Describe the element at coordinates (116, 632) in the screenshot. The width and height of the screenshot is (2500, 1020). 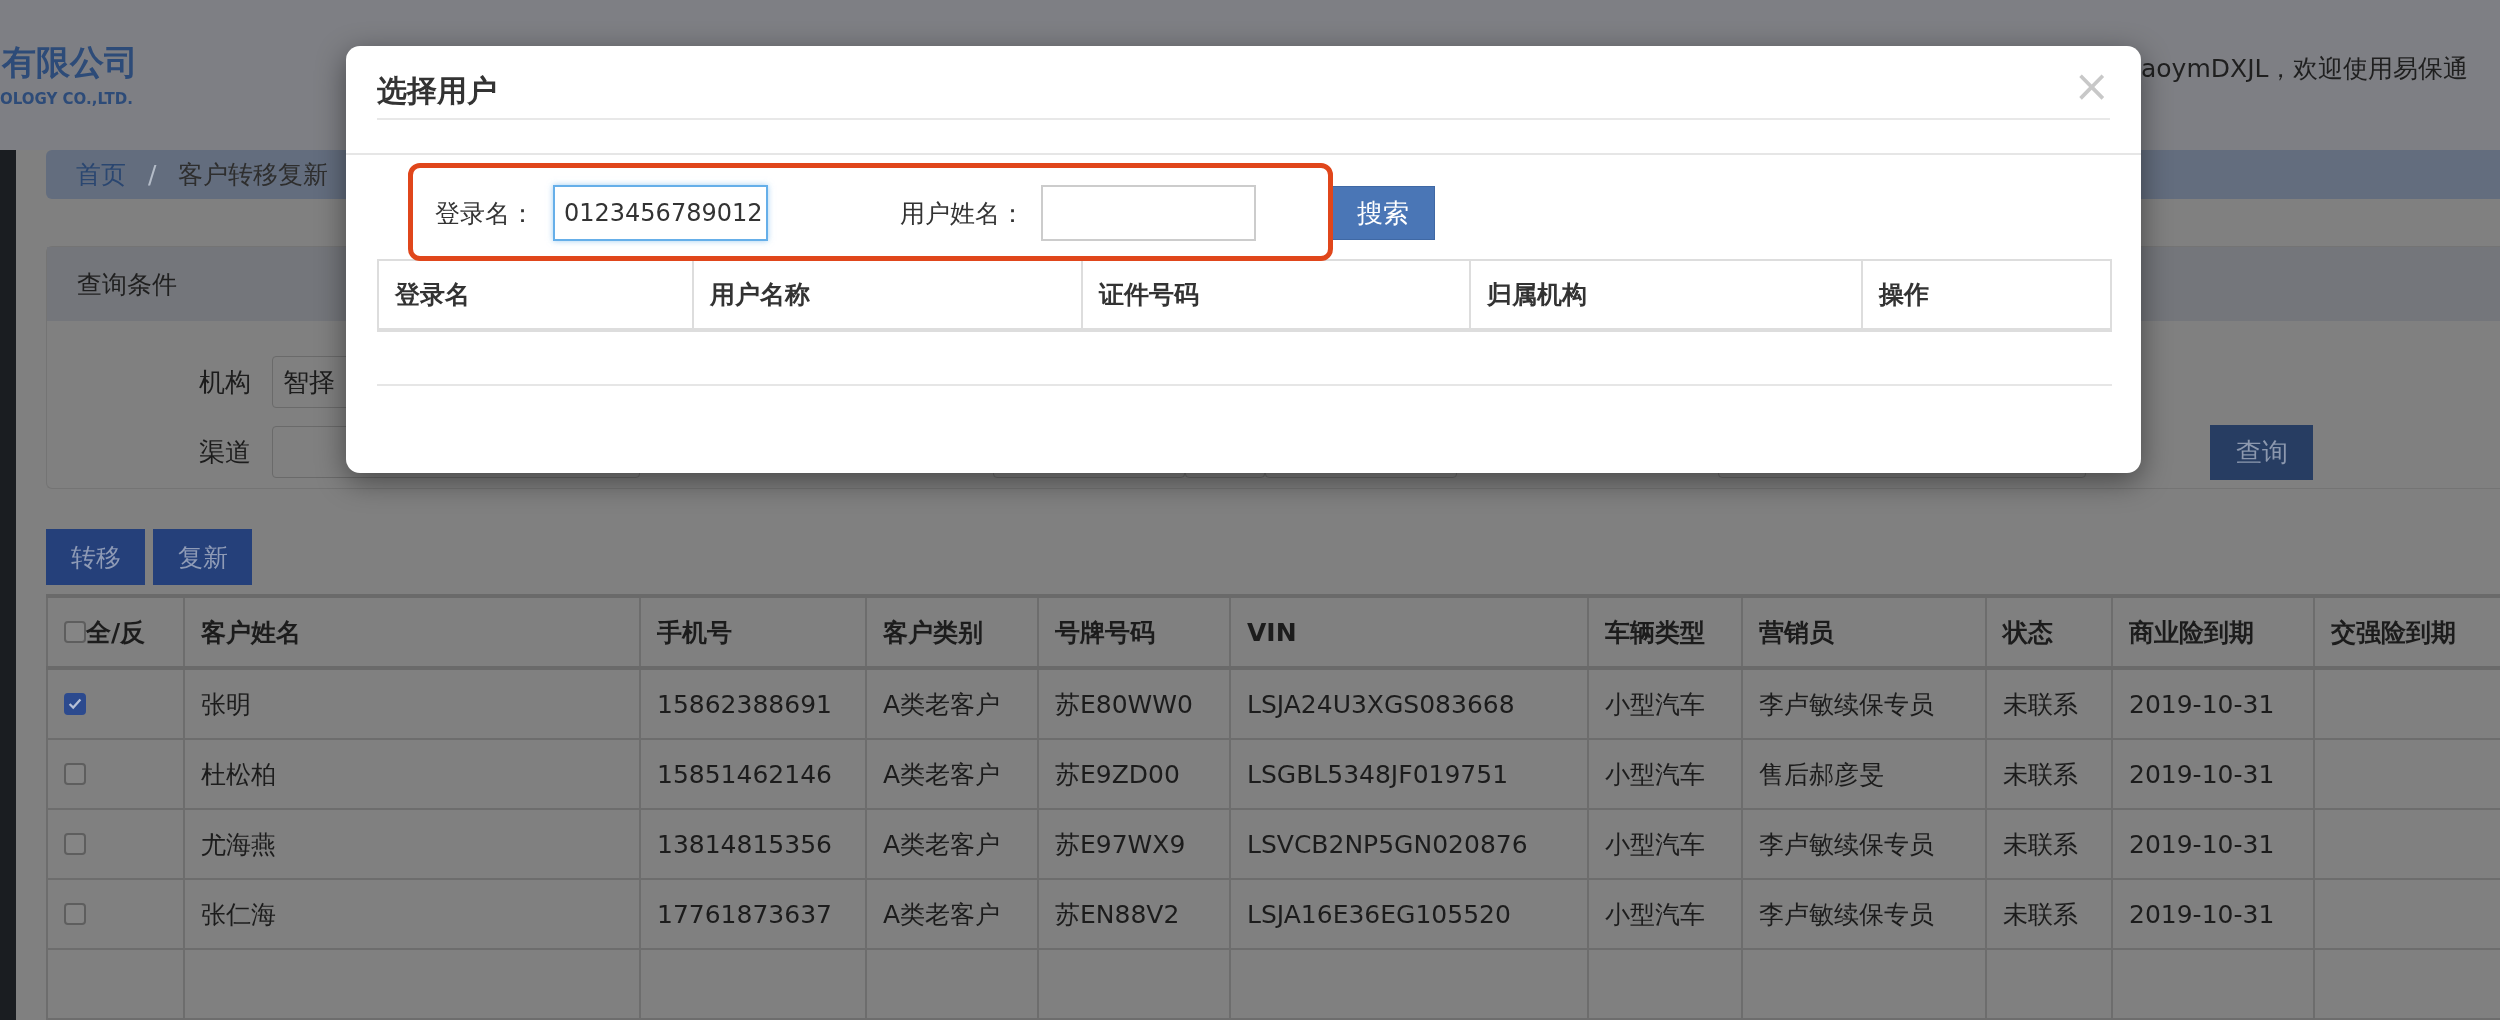
I see `header-cell-text: 全/反` at that location.